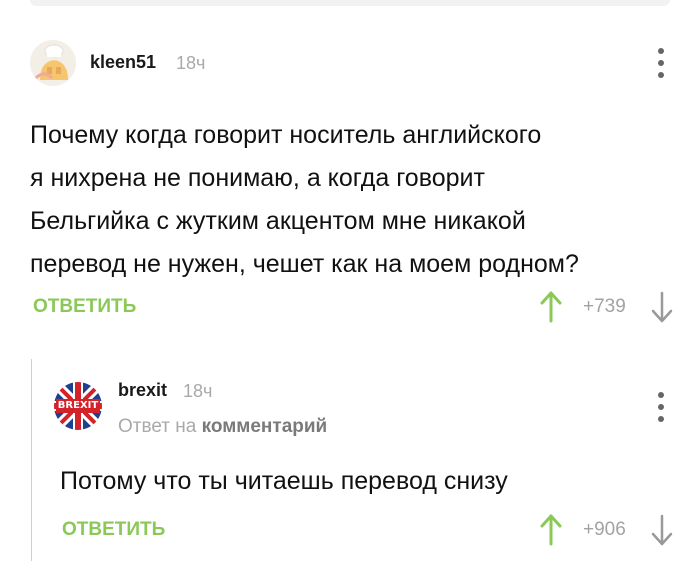  Describe the element at coordinates (257, 178) in the screenshot. I see `comment-line: я нихрена не понимаю, а когда говорит` at that location.